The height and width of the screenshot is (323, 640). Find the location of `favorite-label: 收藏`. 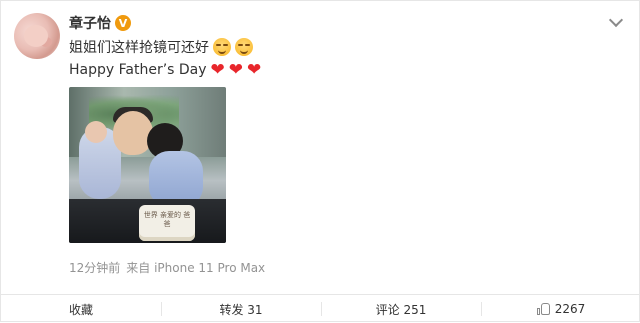

favorite-label: 收藏 is located at coordinates (80, 309).